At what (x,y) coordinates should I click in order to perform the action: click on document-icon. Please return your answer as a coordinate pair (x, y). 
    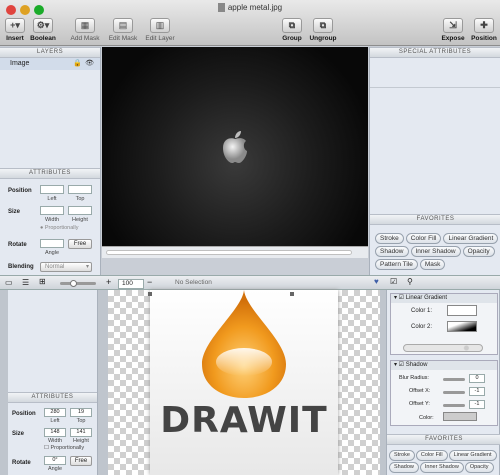
    Looking at the image, I should click on (221, 8).